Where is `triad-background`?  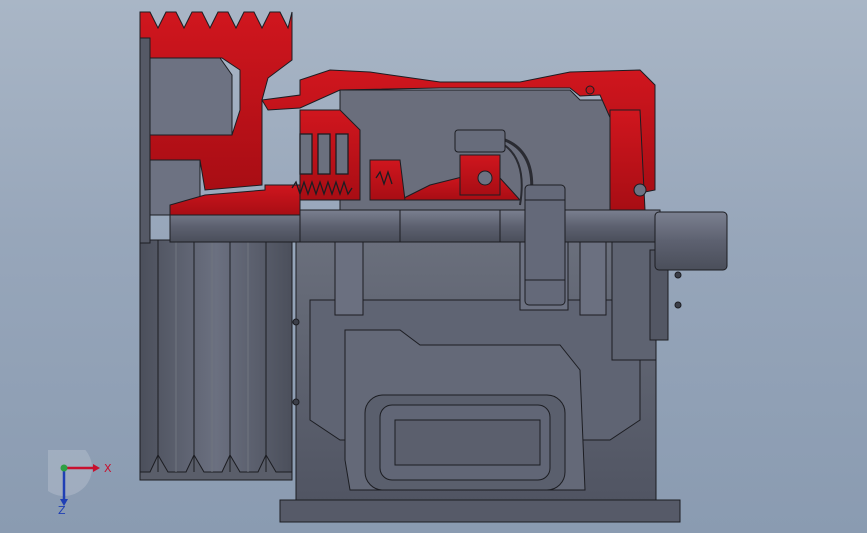
triad-background is located at coordinates (70, 473).